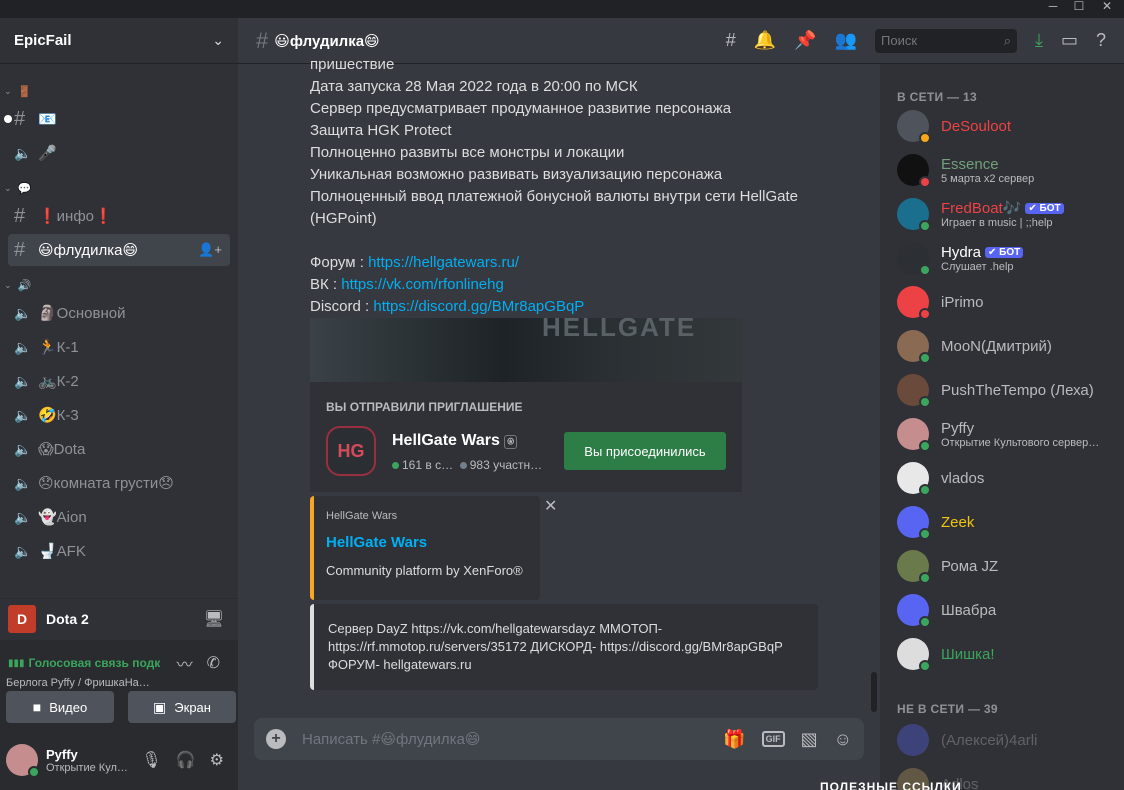  What do you see at coordinates (846, 40) in the screenshot?
I see `members-icon: 👥` at bounding box center [846, 40].